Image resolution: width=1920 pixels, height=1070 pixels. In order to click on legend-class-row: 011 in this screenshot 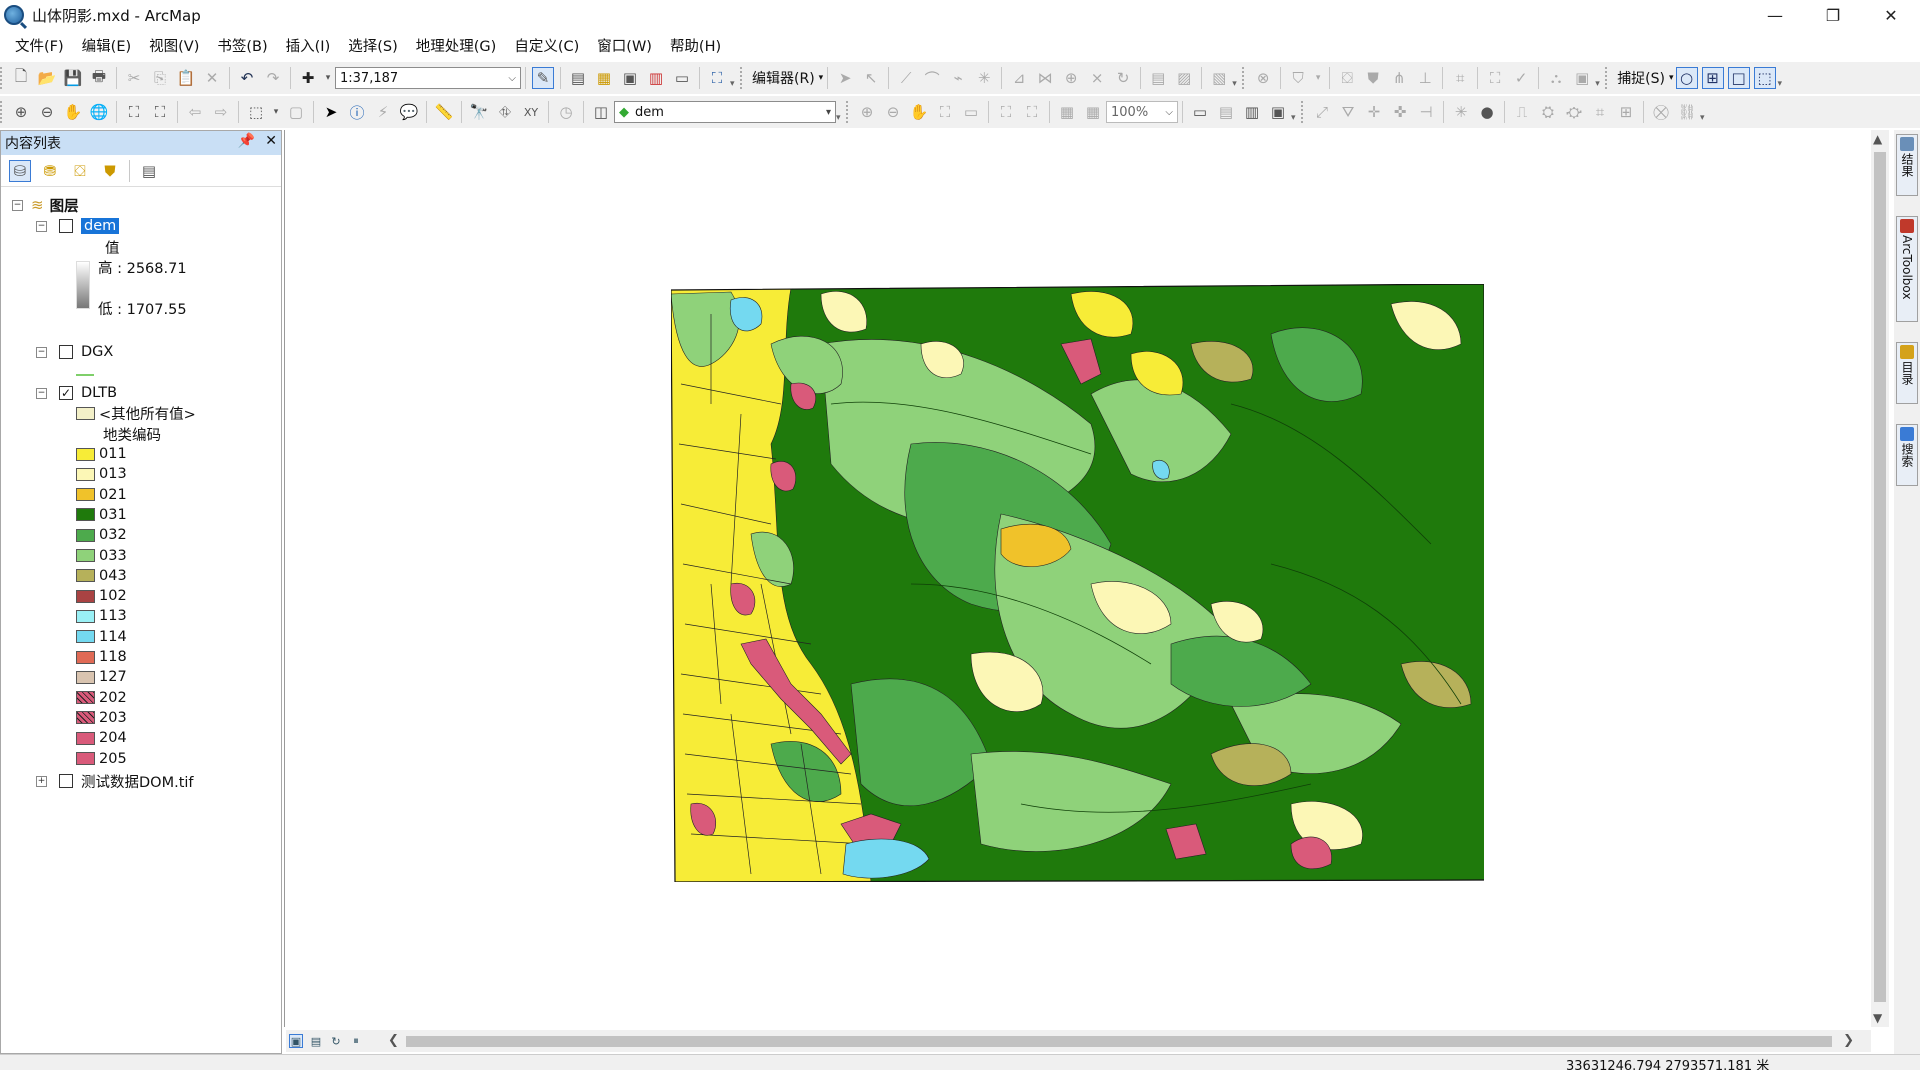, I will do `click(101, 454)`.